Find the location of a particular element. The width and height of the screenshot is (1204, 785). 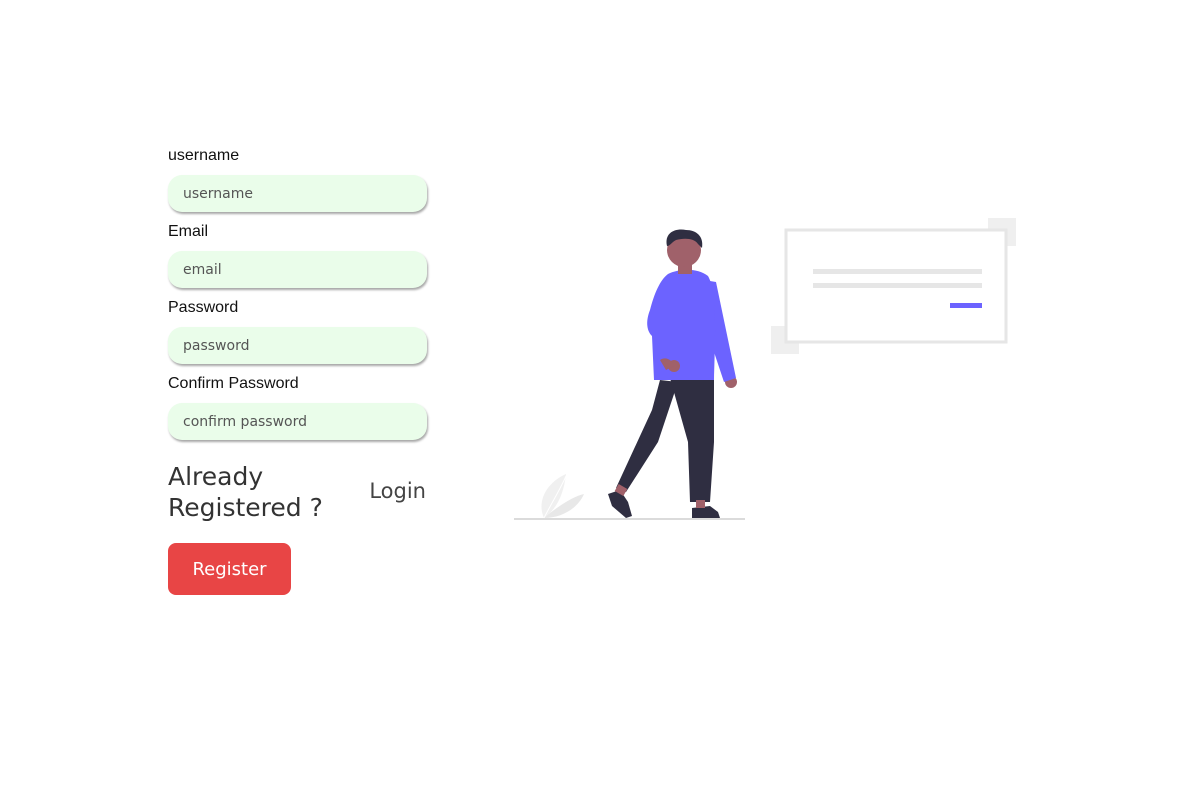

password-input is located at coordinates (297, 345).